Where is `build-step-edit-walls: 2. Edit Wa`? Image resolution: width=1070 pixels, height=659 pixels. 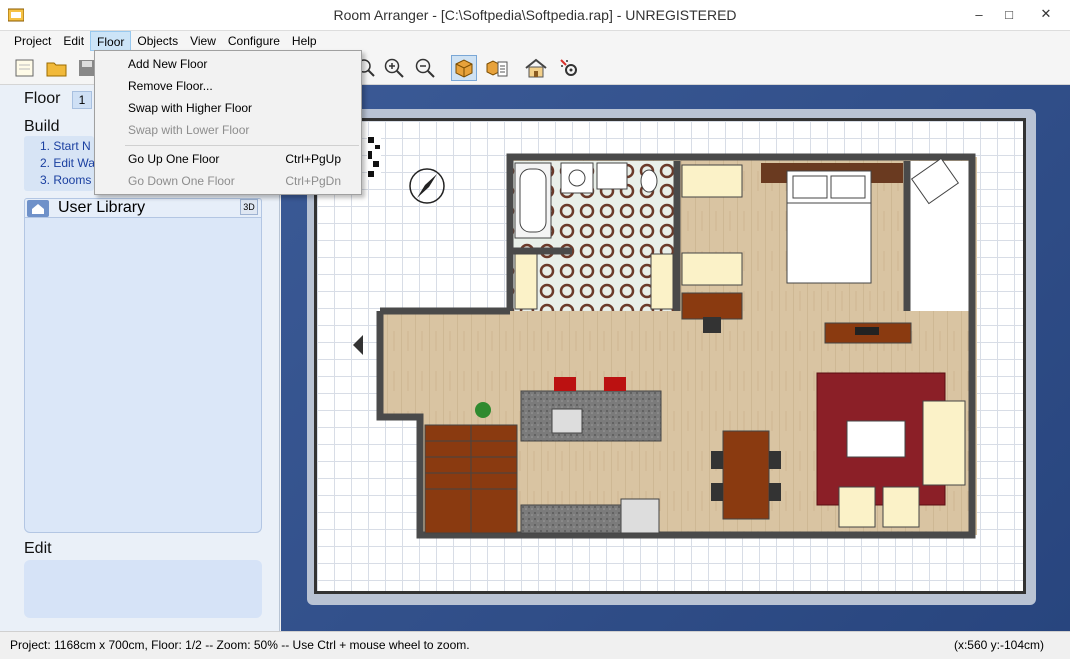 build-step-edit-walls: 2. Edit Wa is located at coordinates (67, 163).